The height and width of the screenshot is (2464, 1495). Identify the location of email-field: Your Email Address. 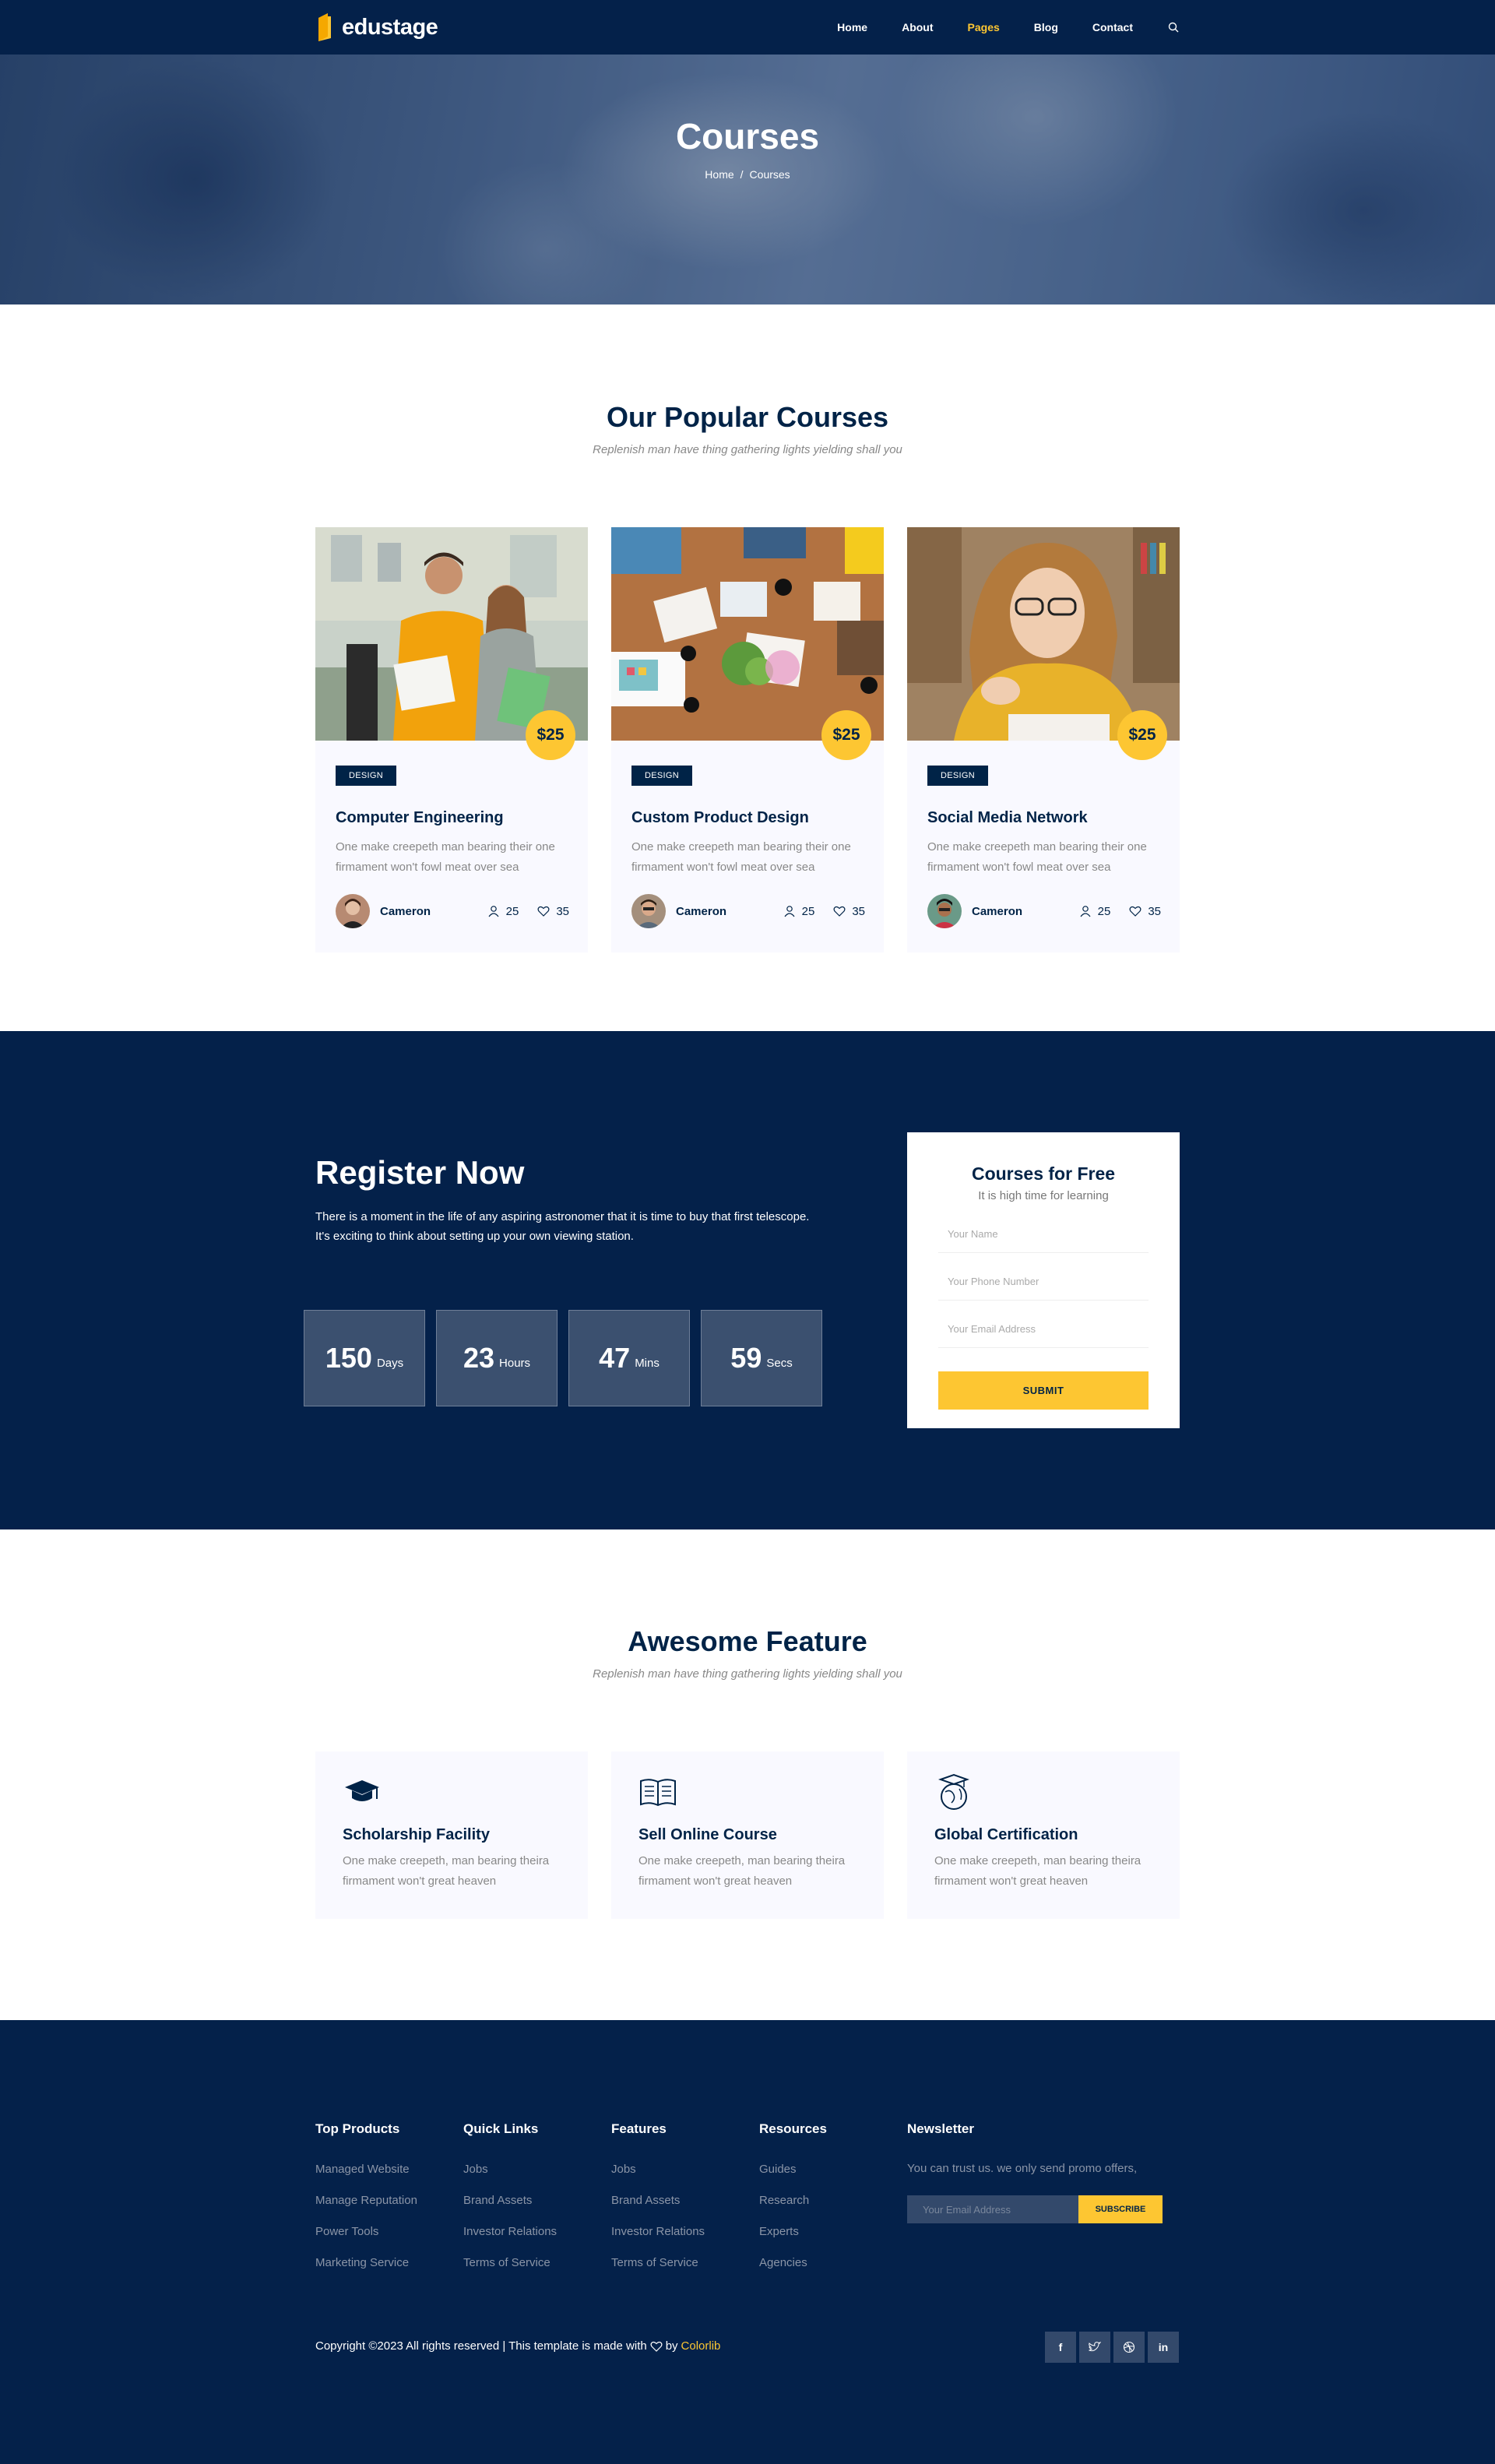
(1043, 1329).